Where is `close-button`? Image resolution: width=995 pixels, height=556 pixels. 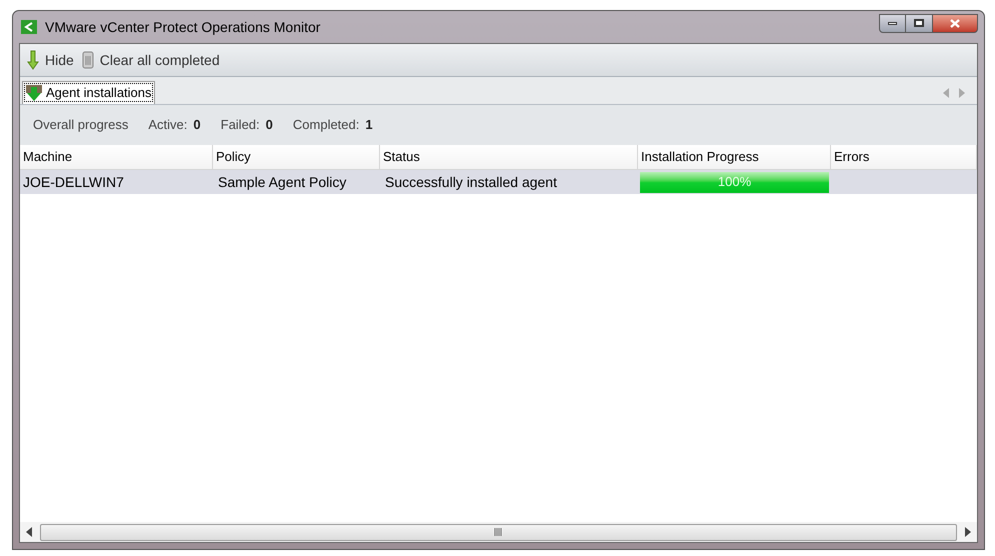 close-button is located at coordinates (955, 23).